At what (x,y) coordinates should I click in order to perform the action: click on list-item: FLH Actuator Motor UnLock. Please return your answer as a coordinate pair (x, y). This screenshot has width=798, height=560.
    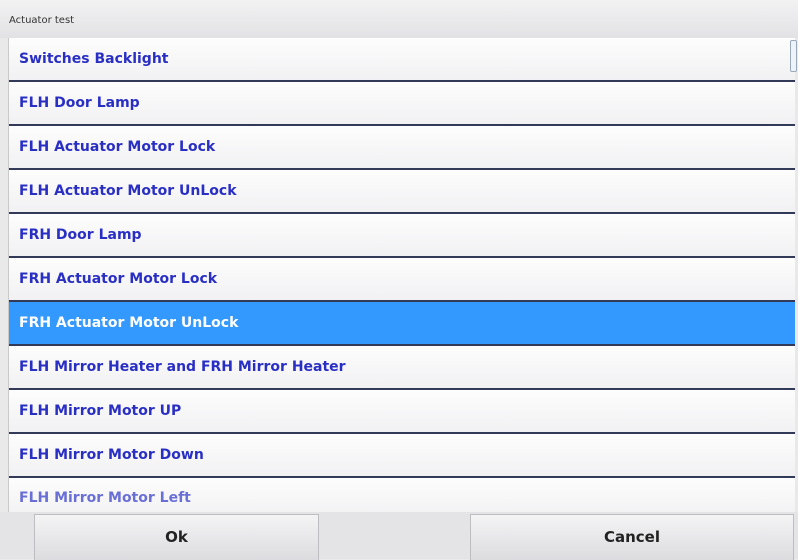
    Looking at the image, I should click on (402, 192).